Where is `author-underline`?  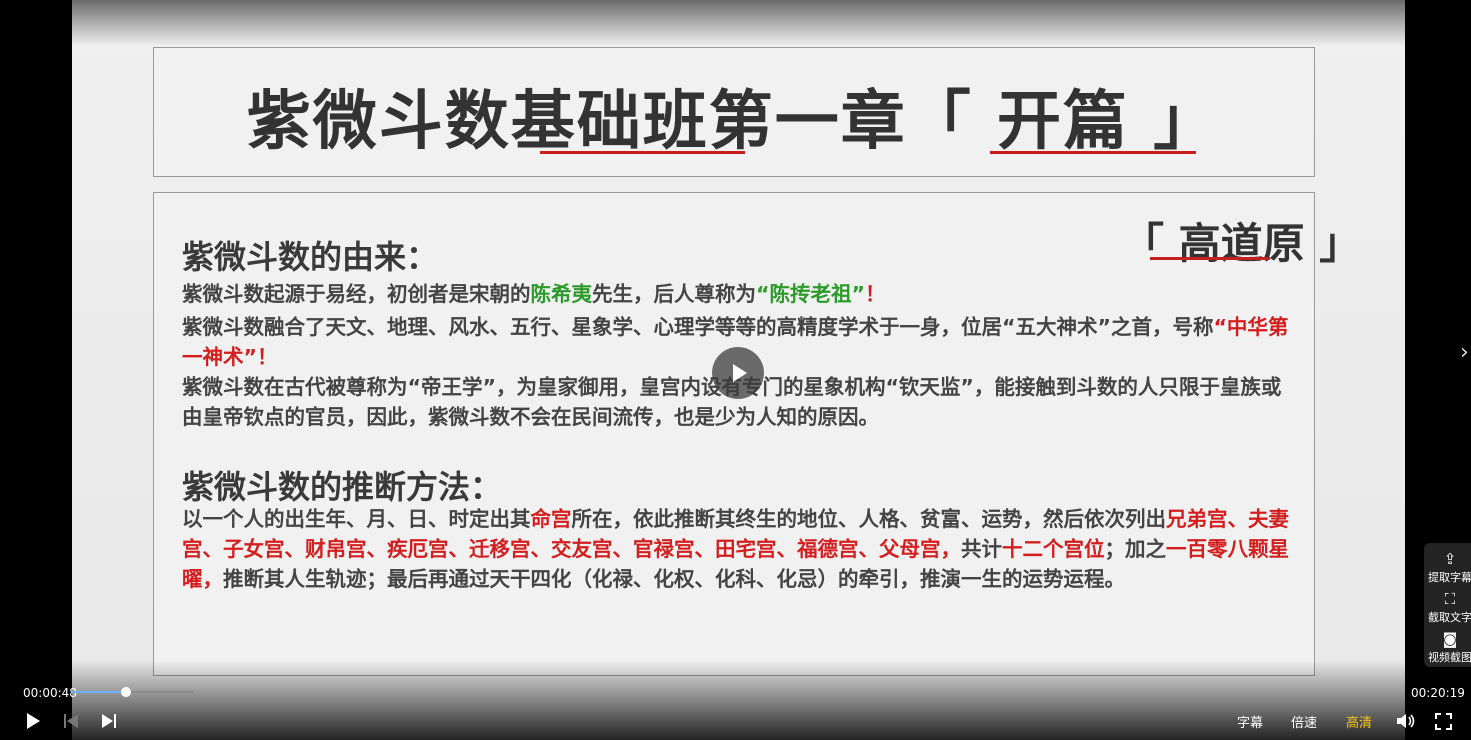
author-underline is located at coordinates (1210, 258).